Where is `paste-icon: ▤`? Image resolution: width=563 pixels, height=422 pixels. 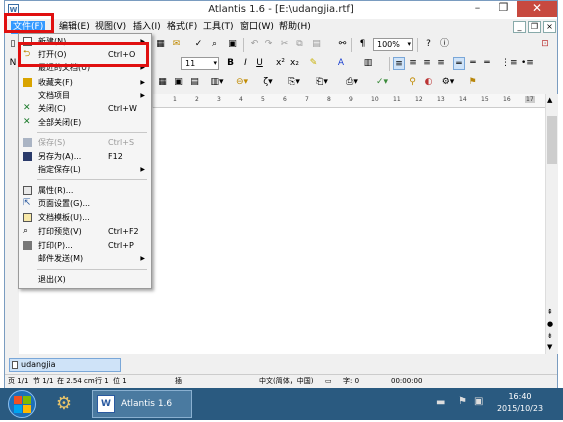
paste-icon: ▤ is located at coordinates (316, 44).